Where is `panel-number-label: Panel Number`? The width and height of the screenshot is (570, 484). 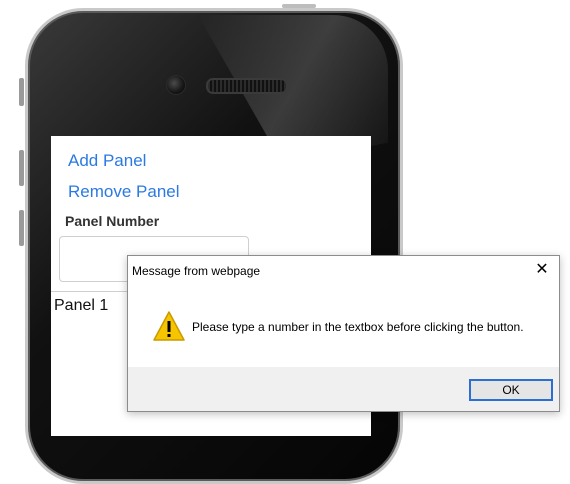 panel-number-label: Panel Number is located at coordinates (112, 221).